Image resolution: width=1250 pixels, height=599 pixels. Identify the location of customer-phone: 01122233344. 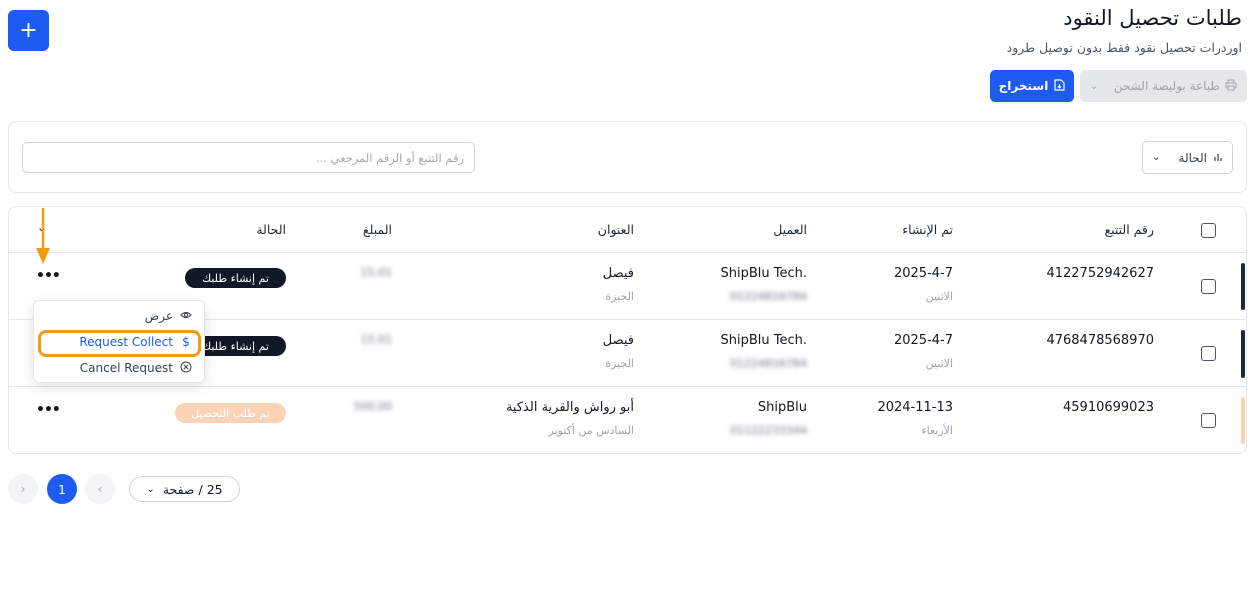
(768, 430).